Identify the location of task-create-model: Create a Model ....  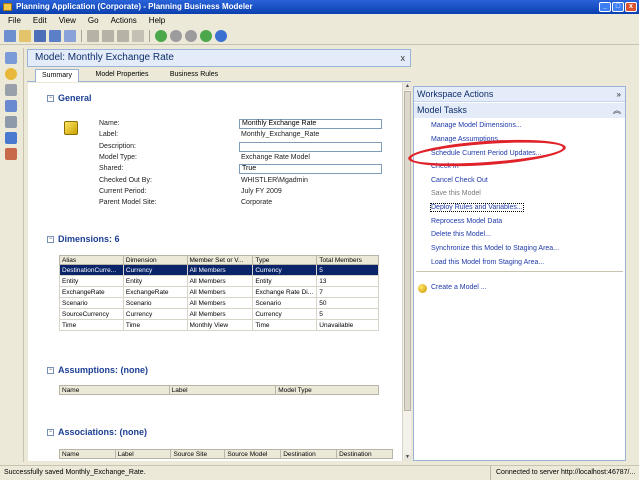
(459, 287).